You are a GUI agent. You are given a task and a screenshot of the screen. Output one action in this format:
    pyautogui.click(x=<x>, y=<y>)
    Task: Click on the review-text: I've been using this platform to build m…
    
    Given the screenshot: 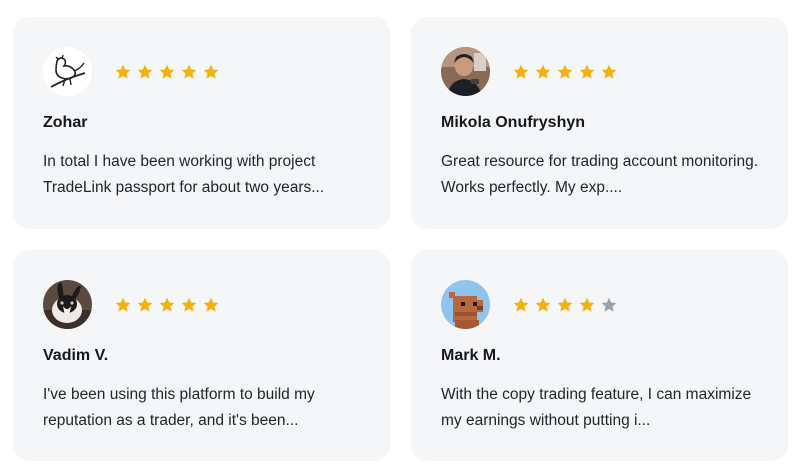 What is the action you would take?
    pyautogui.click(x=179, y=407)
    